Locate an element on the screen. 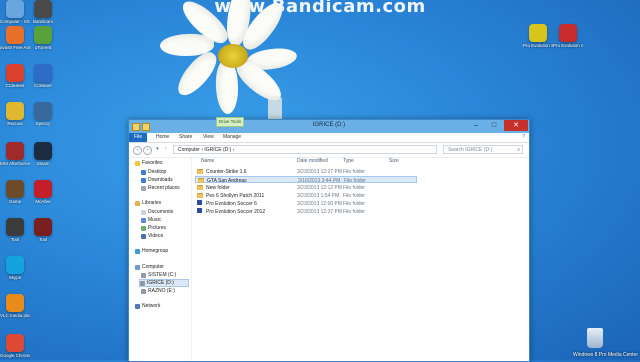 Image resolution: width=640 pixels, height=362 pixels. desktop-icon-vlc: VLC media player is located at coordinates (15, 306).